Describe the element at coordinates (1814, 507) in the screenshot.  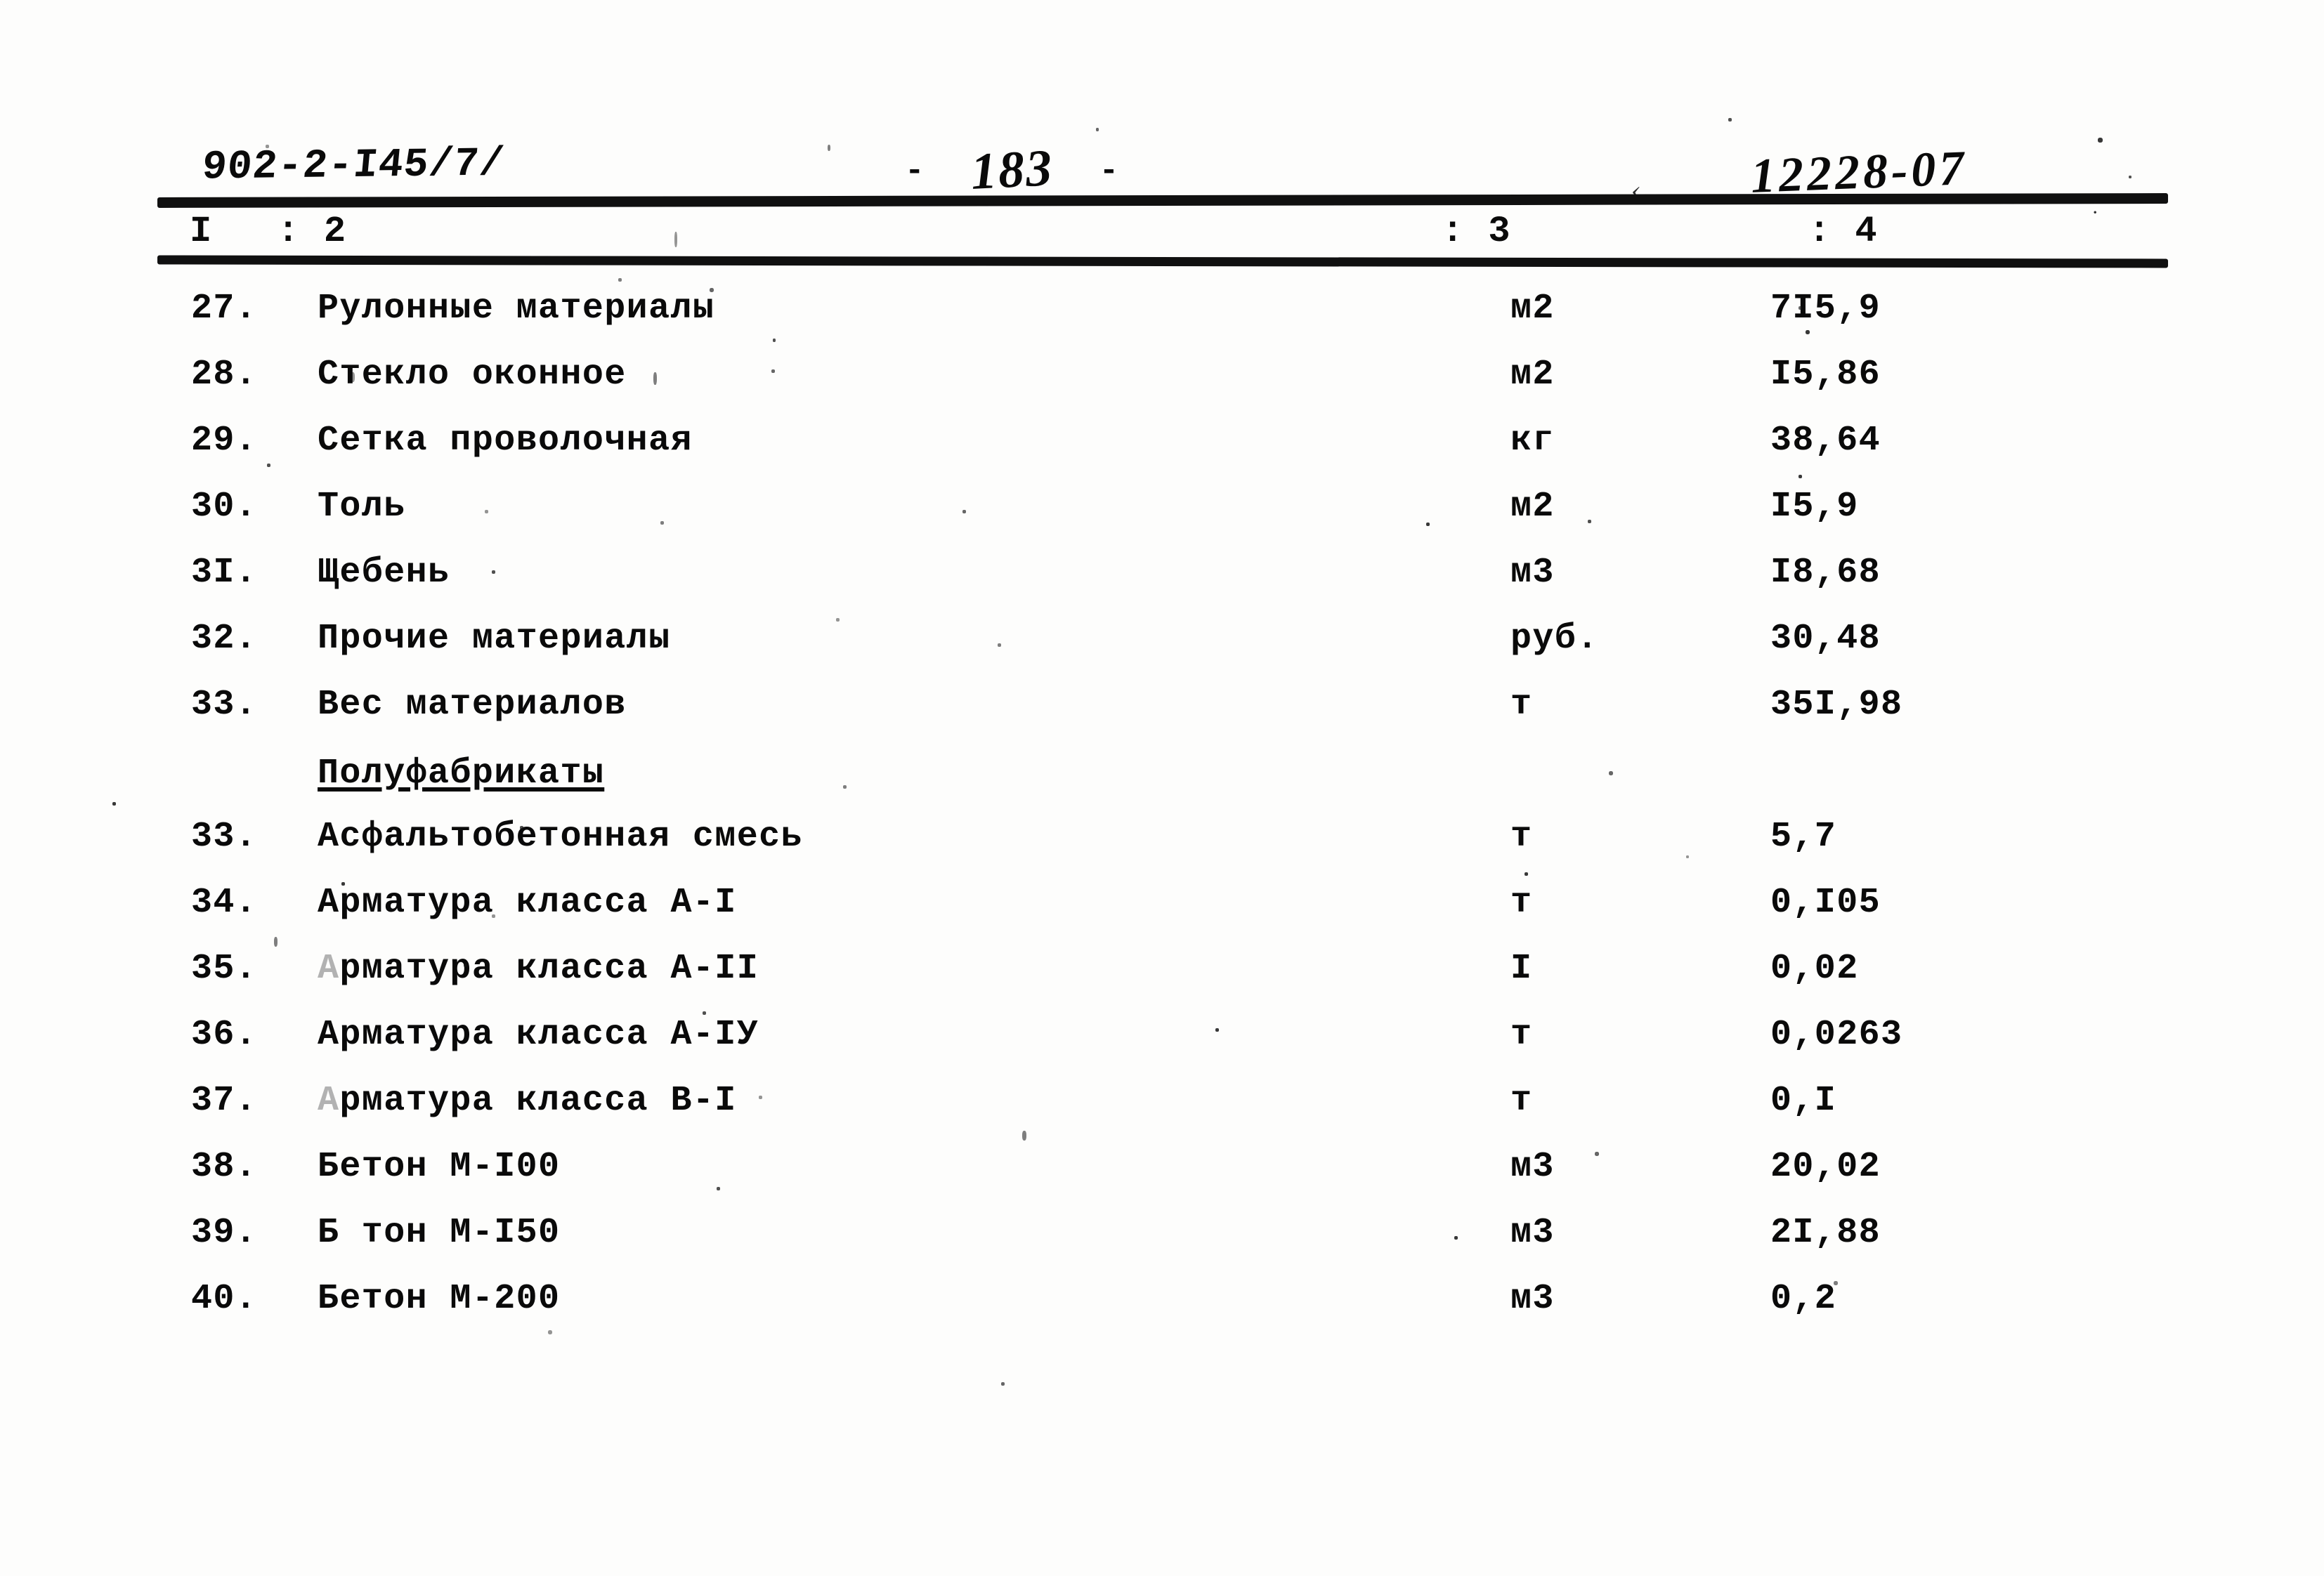
I see `row-value: I5,9` at that location.